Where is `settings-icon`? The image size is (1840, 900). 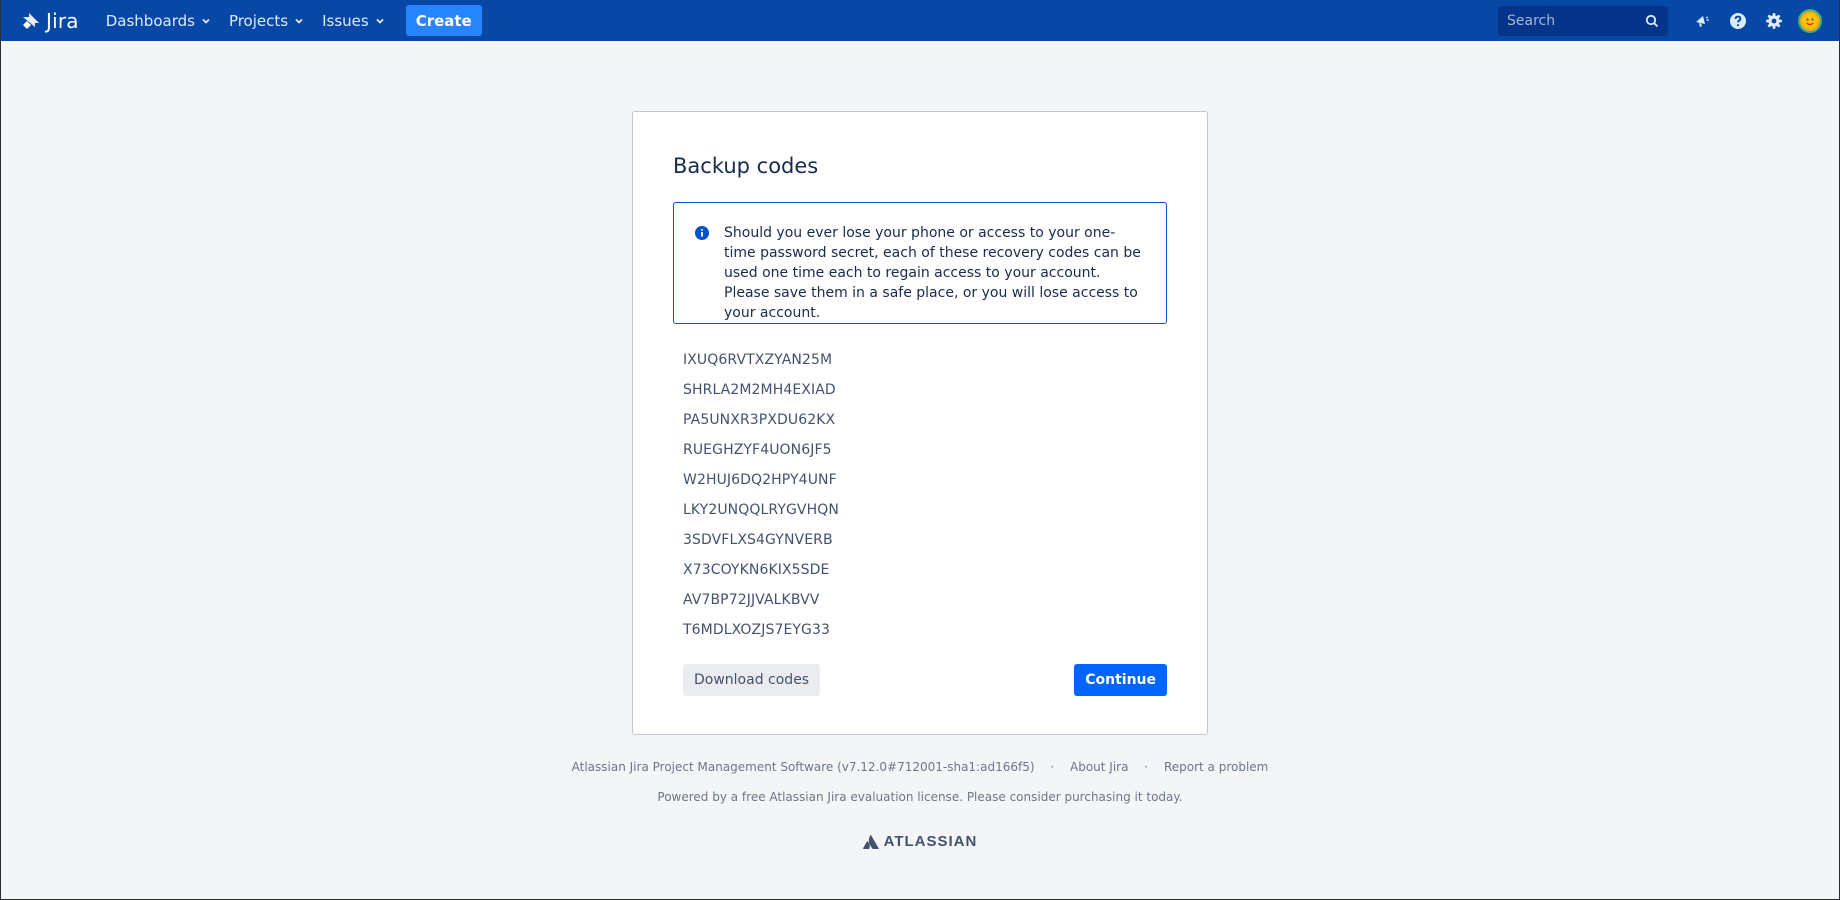 settings-icon is located at coordinates (1774, 20).